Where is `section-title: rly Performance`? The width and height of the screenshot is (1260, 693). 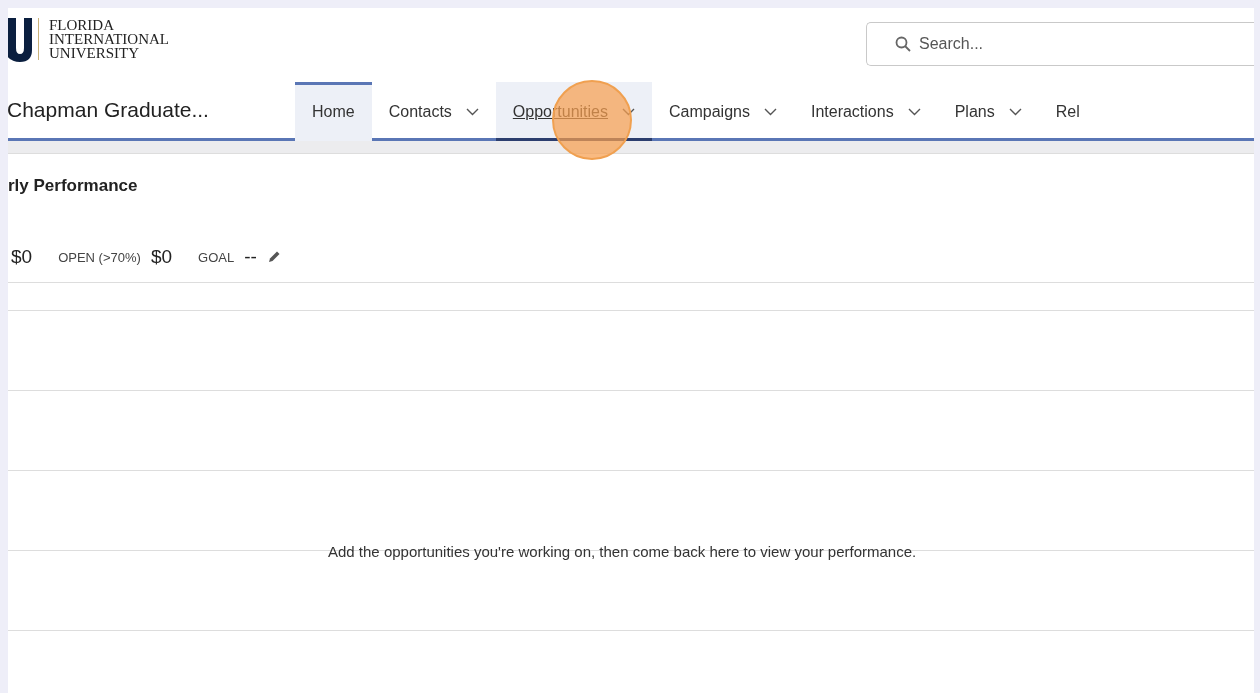 section-title: rly Performance is located at coordinates (73, 186).